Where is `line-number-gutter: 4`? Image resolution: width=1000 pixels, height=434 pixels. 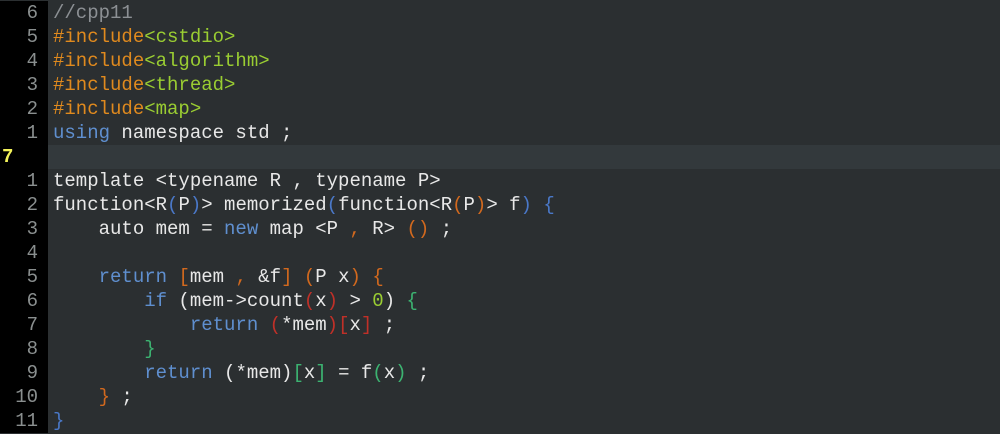 line-number-gutter: 4 is located at coordinates (24, 253).